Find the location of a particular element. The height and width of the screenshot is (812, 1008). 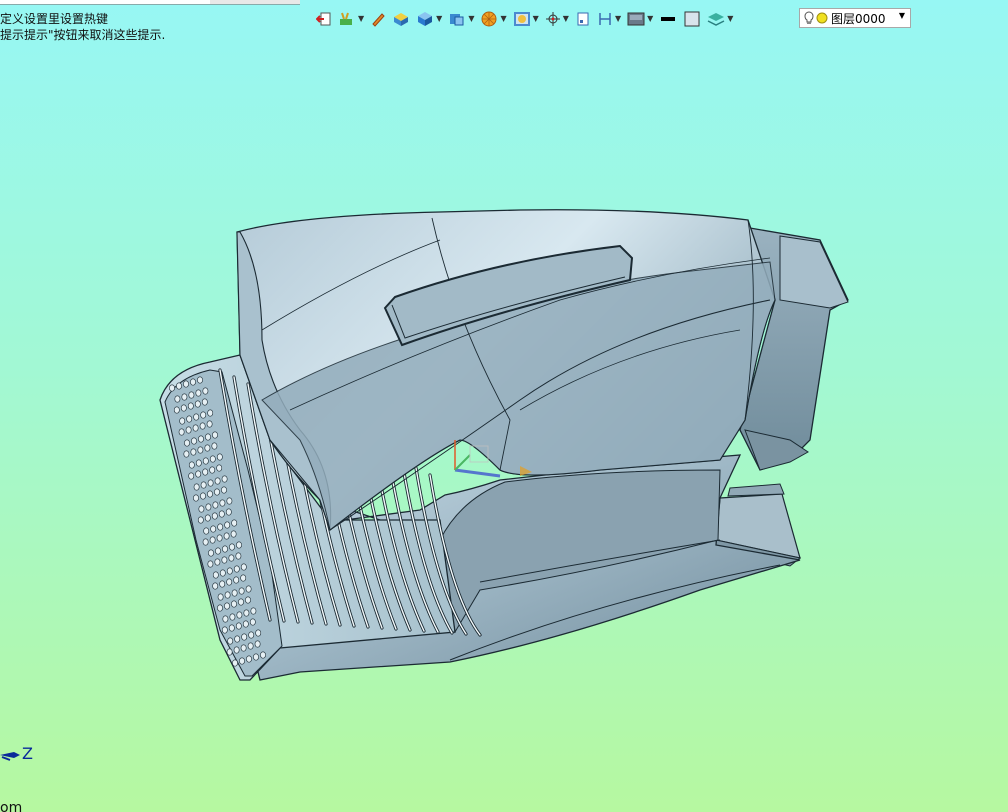

line-color-icon is located at coordinates (668, 19).